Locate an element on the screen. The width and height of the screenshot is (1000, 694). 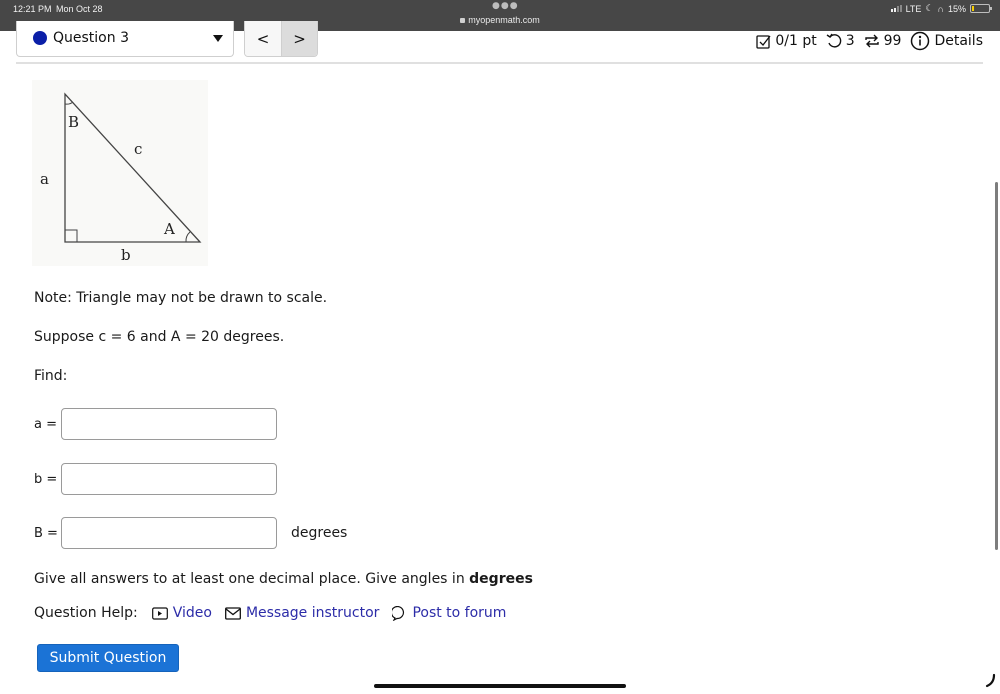
next-question-button: > is located at coordinates (298, 38).